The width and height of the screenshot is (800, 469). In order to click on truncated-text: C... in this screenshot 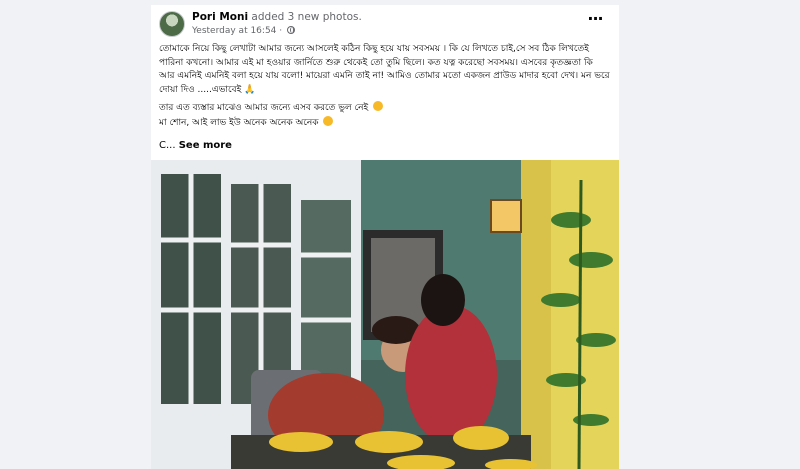, I will do `click(169, 145)`.